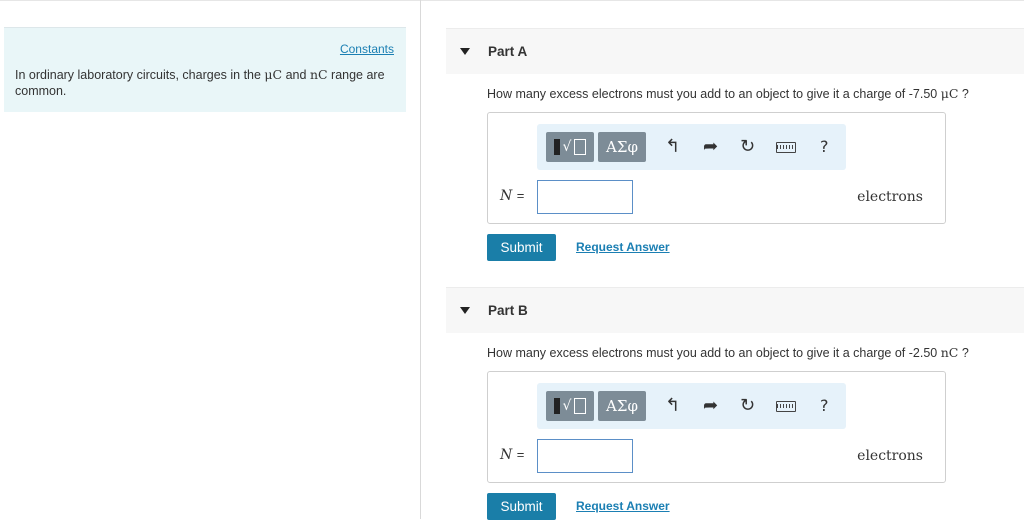 The height and width of the screenshot is (520, 1024). I want to click on part-a-title: Part A, so click(508, 51).